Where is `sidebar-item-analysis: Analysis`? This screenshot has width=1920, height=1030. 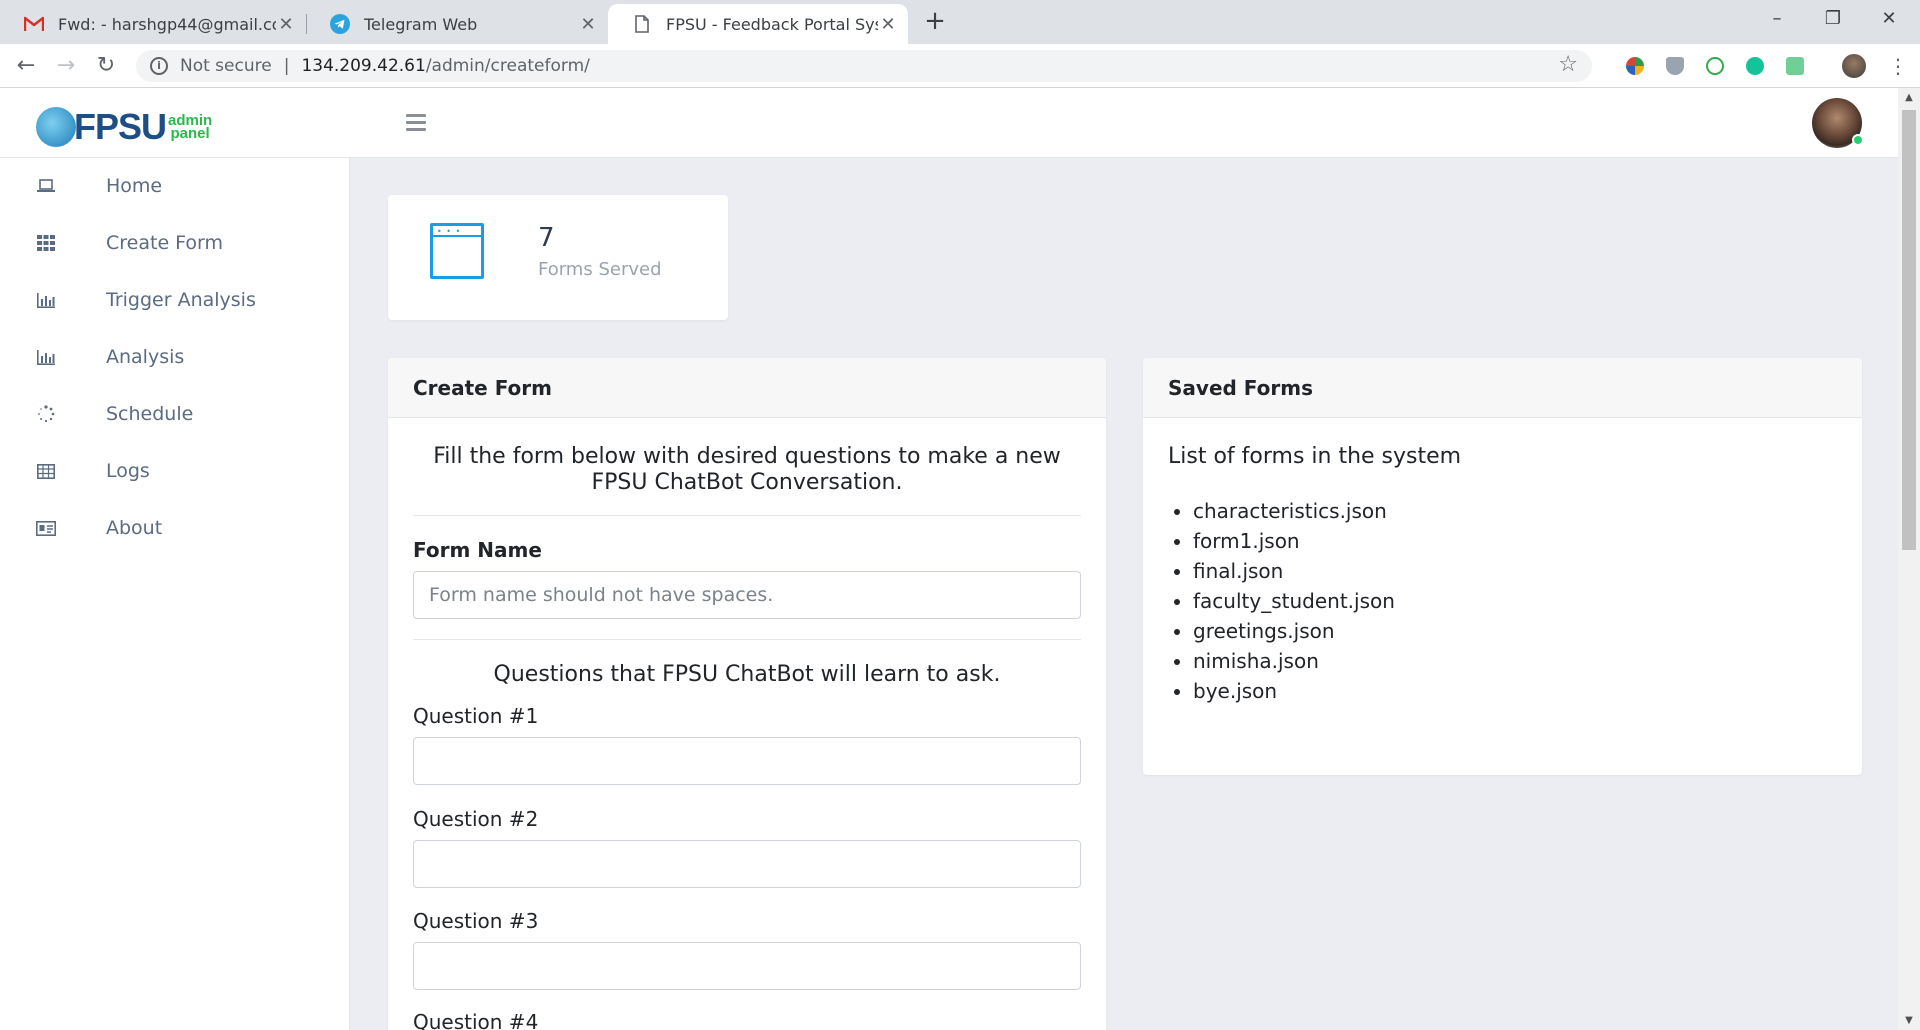
sidebar-item-analysis: Analysis is located at coordinates (175, 357).